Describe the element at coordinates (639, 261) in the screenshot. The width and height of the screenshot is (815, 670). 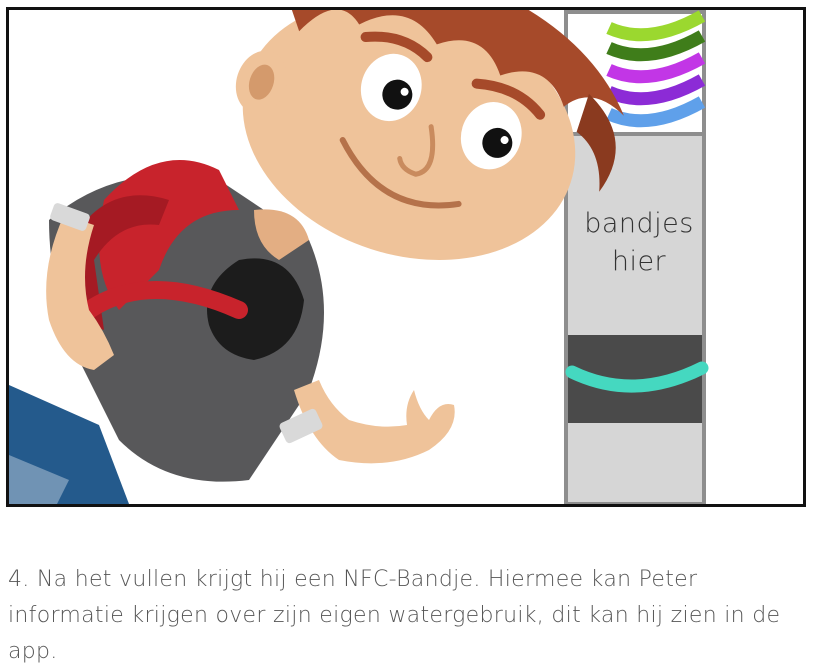
I see `dispenser-label-line2: hier` at that location.